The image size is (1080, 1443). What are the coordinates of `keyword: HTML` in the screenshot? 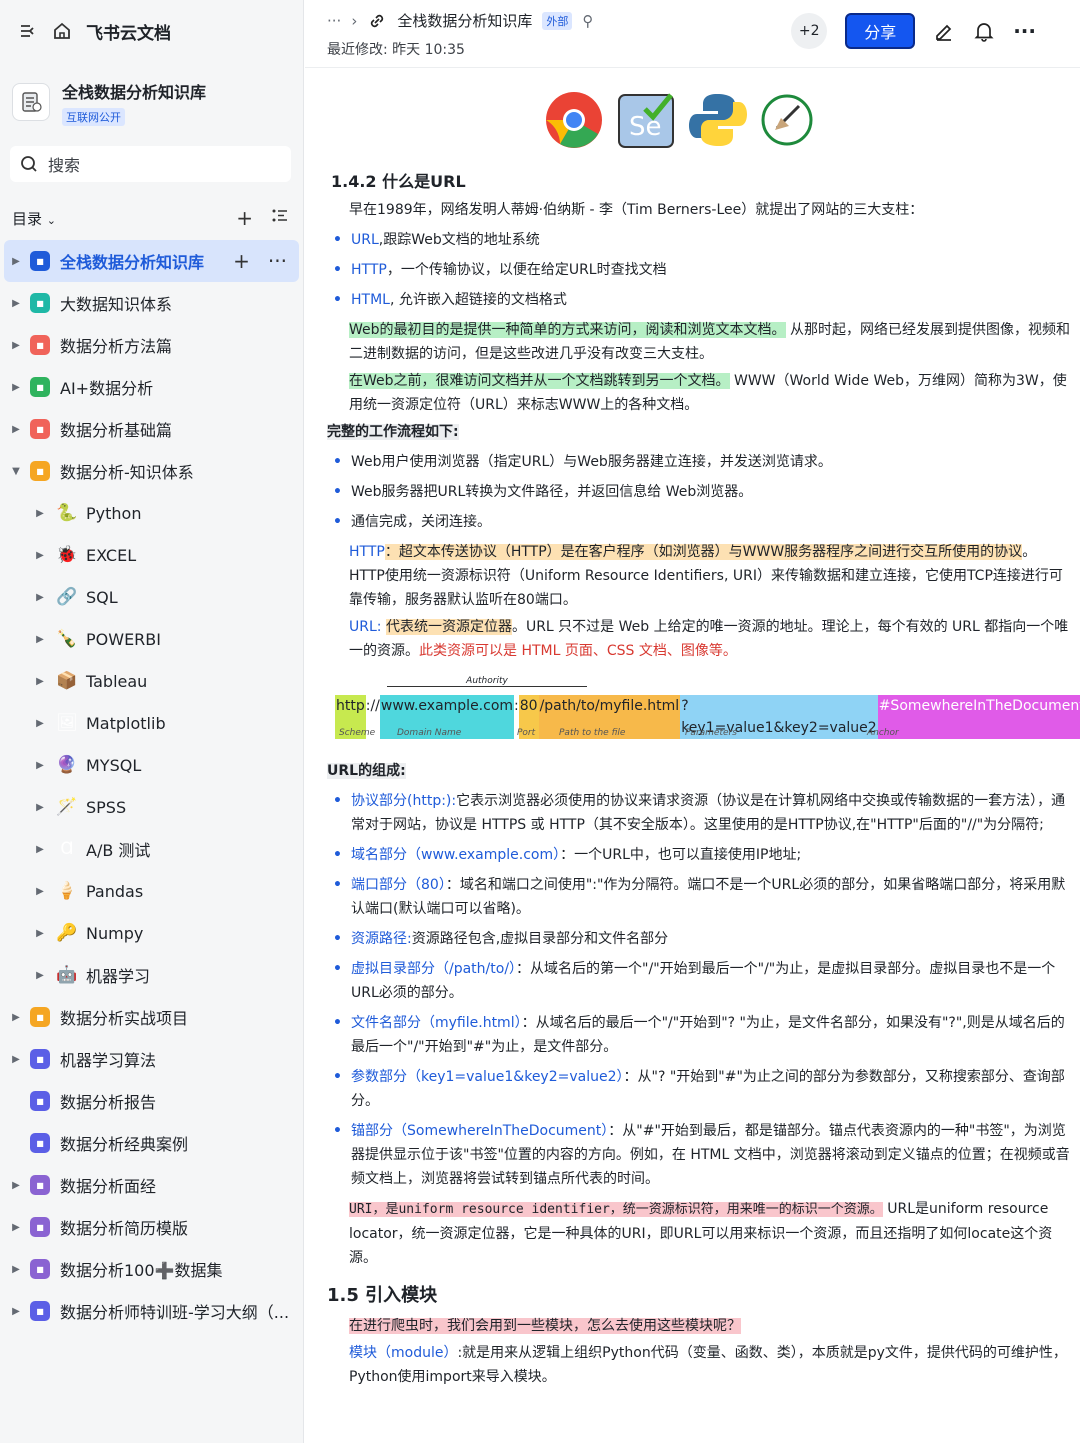 It's located at (370, 300).